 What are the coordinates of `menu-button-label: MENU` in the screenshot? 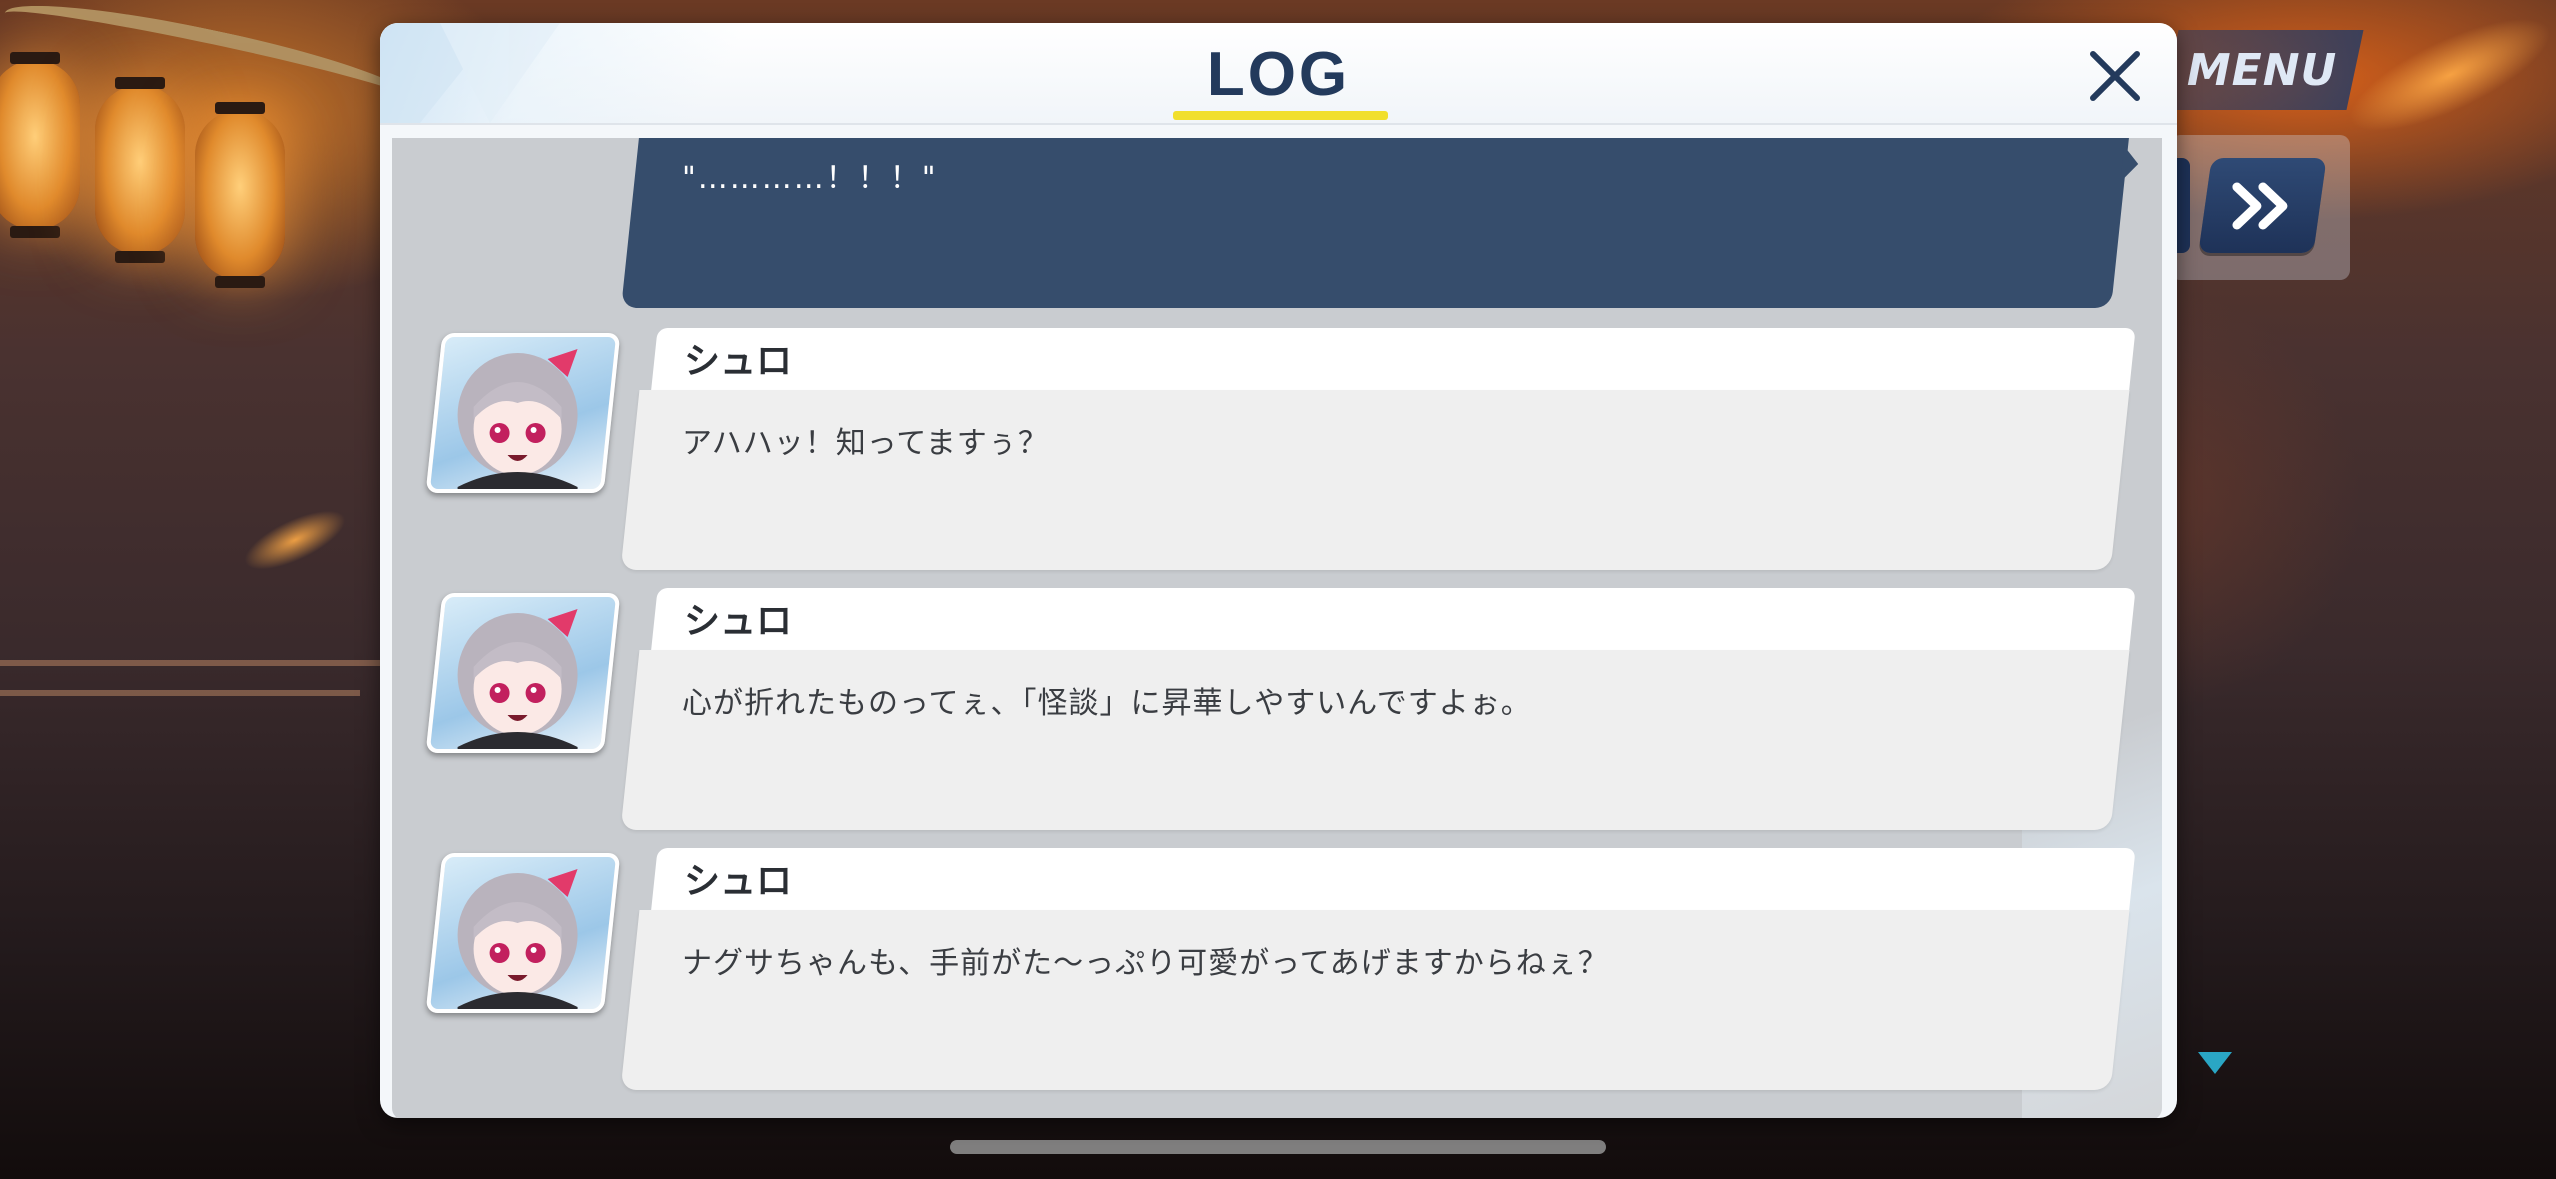 It's located at (2262, 70).